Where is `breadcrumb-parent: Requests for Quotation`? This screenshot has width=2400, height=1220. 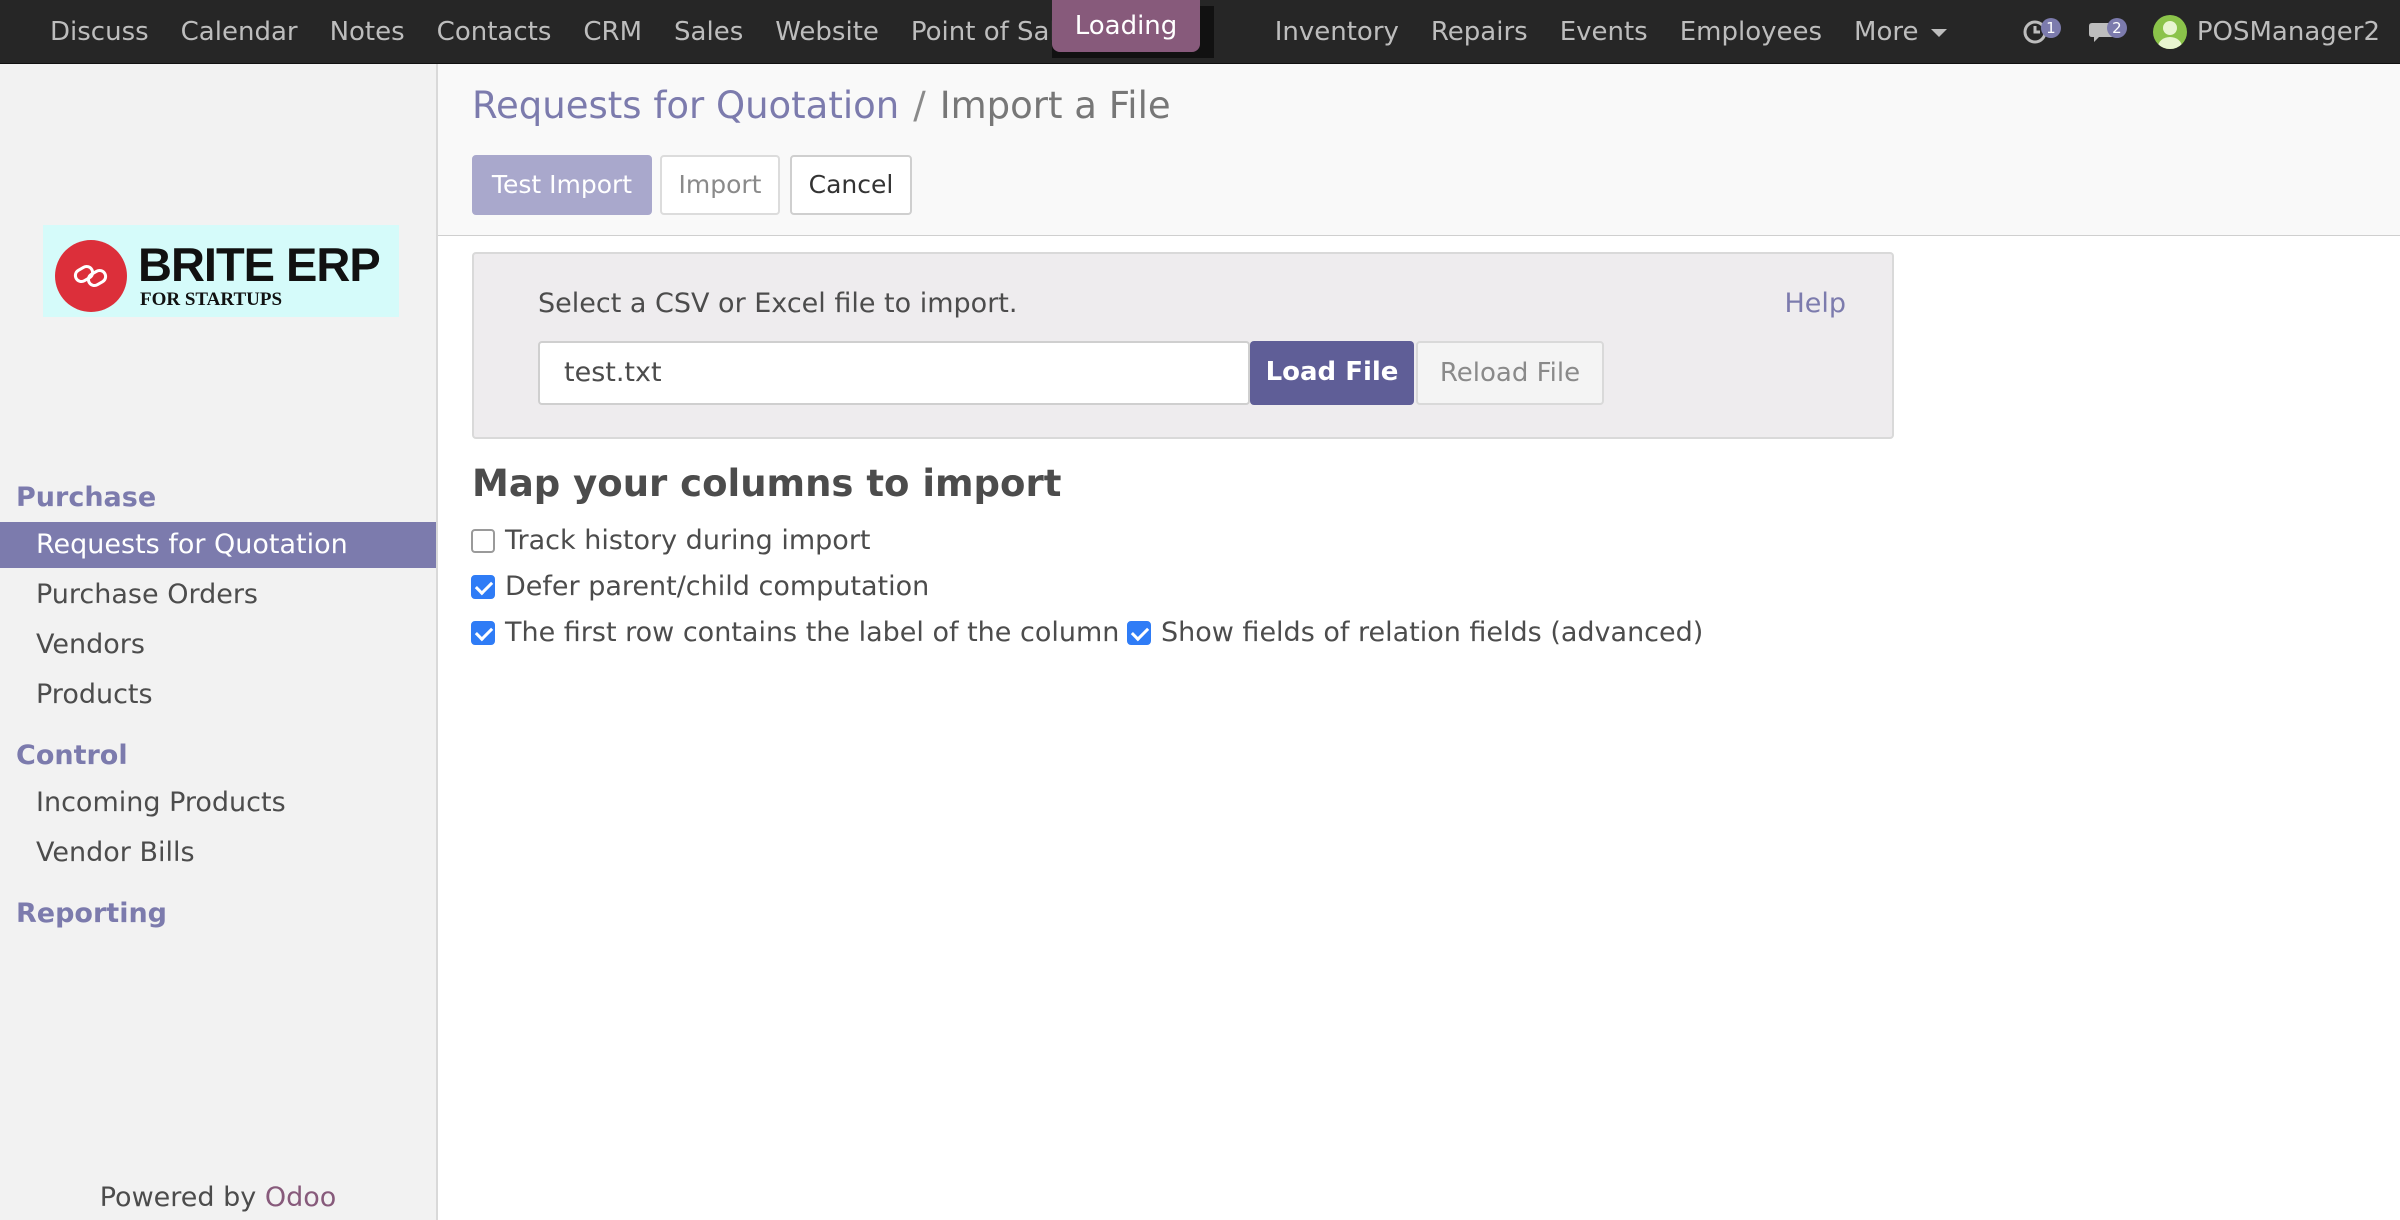
breadcrumb-parent: Requests for Quotation is located at coordinates (685, 105).